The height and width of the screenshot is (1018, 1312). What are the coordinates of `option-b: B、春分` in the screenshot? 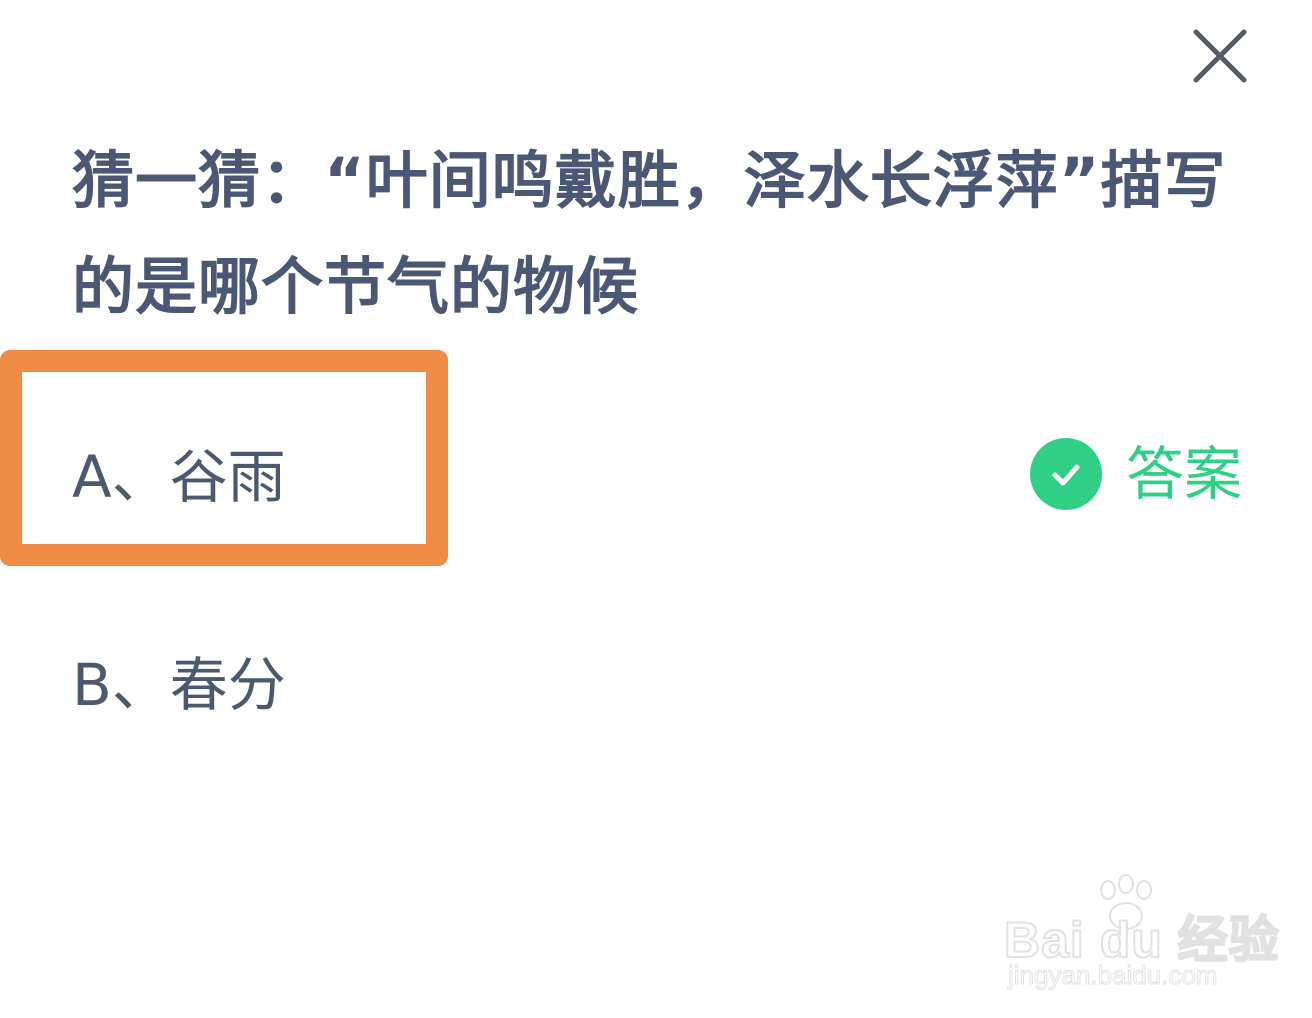 It's located at (179, 685).